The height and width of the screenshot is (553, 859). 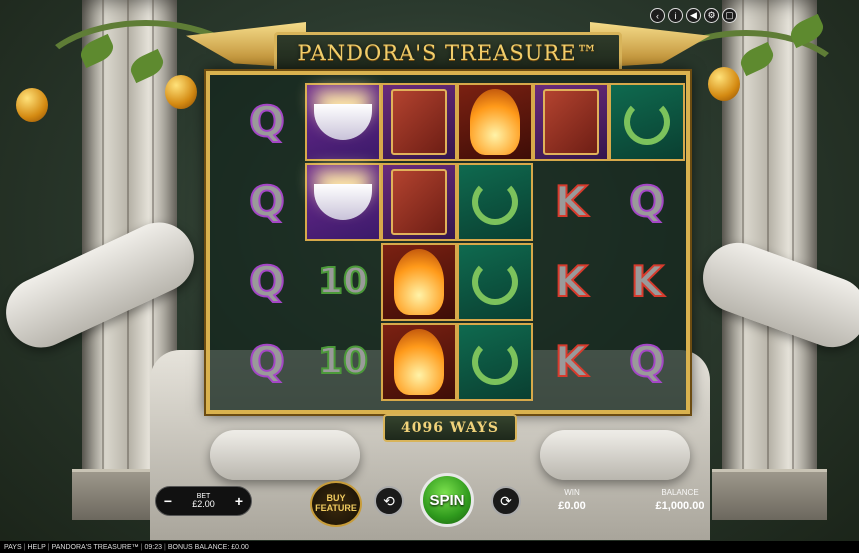 I want to click on fullscreen-icon: ▢, so click(x=729, y=15).